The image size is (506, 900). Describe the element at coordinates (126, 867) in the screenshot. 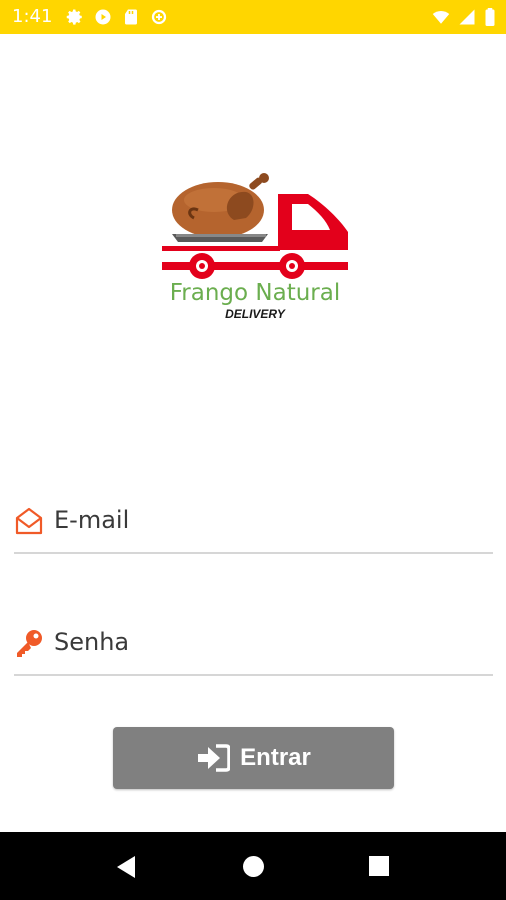

I see `back-icon` at that location.